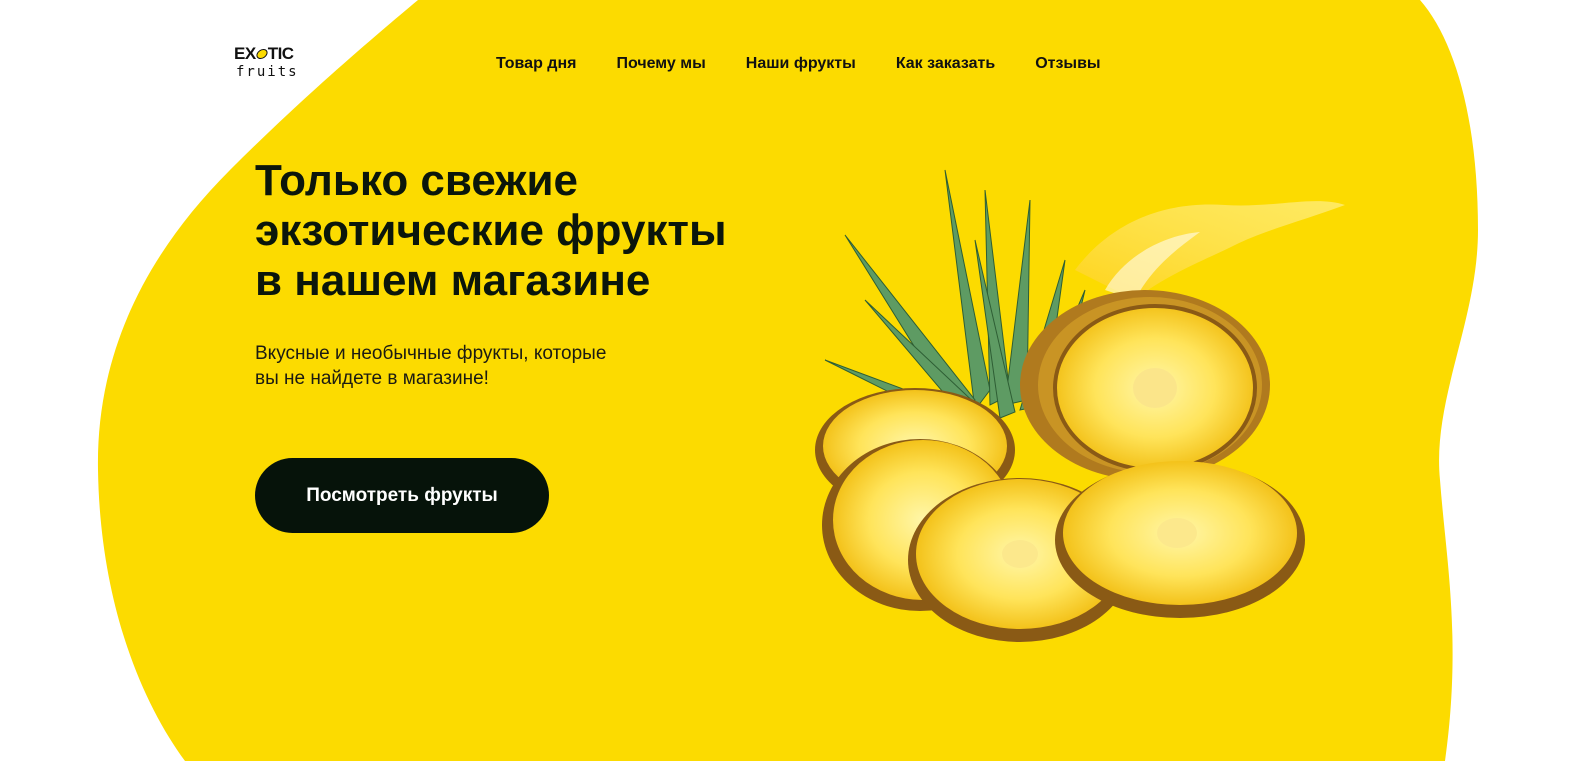 The width and height of the screenshot is (1580, 761). What do you see at coordinates (453, 280) in the screenshot?
I see `hero-title-line: в нашем магазине` at bounding box center [453, 280].